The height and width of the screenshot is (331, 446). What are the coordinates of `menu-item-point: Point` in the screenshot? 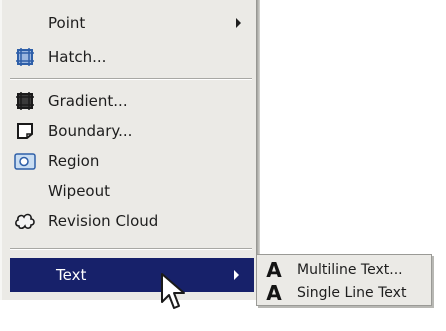 It's located at (130, 23).